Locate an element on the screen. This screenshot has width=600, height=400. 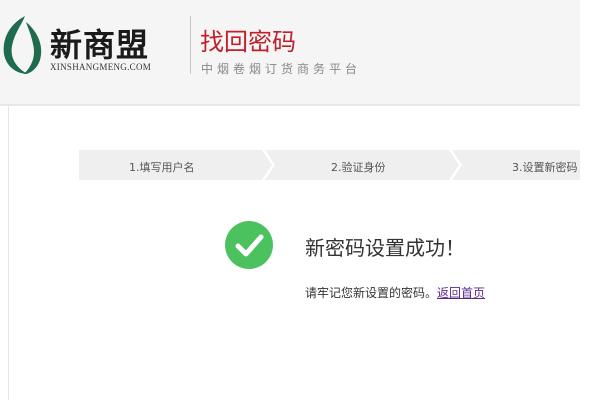
back-home-link: 返回首页 is located at coordinates (461, 293).